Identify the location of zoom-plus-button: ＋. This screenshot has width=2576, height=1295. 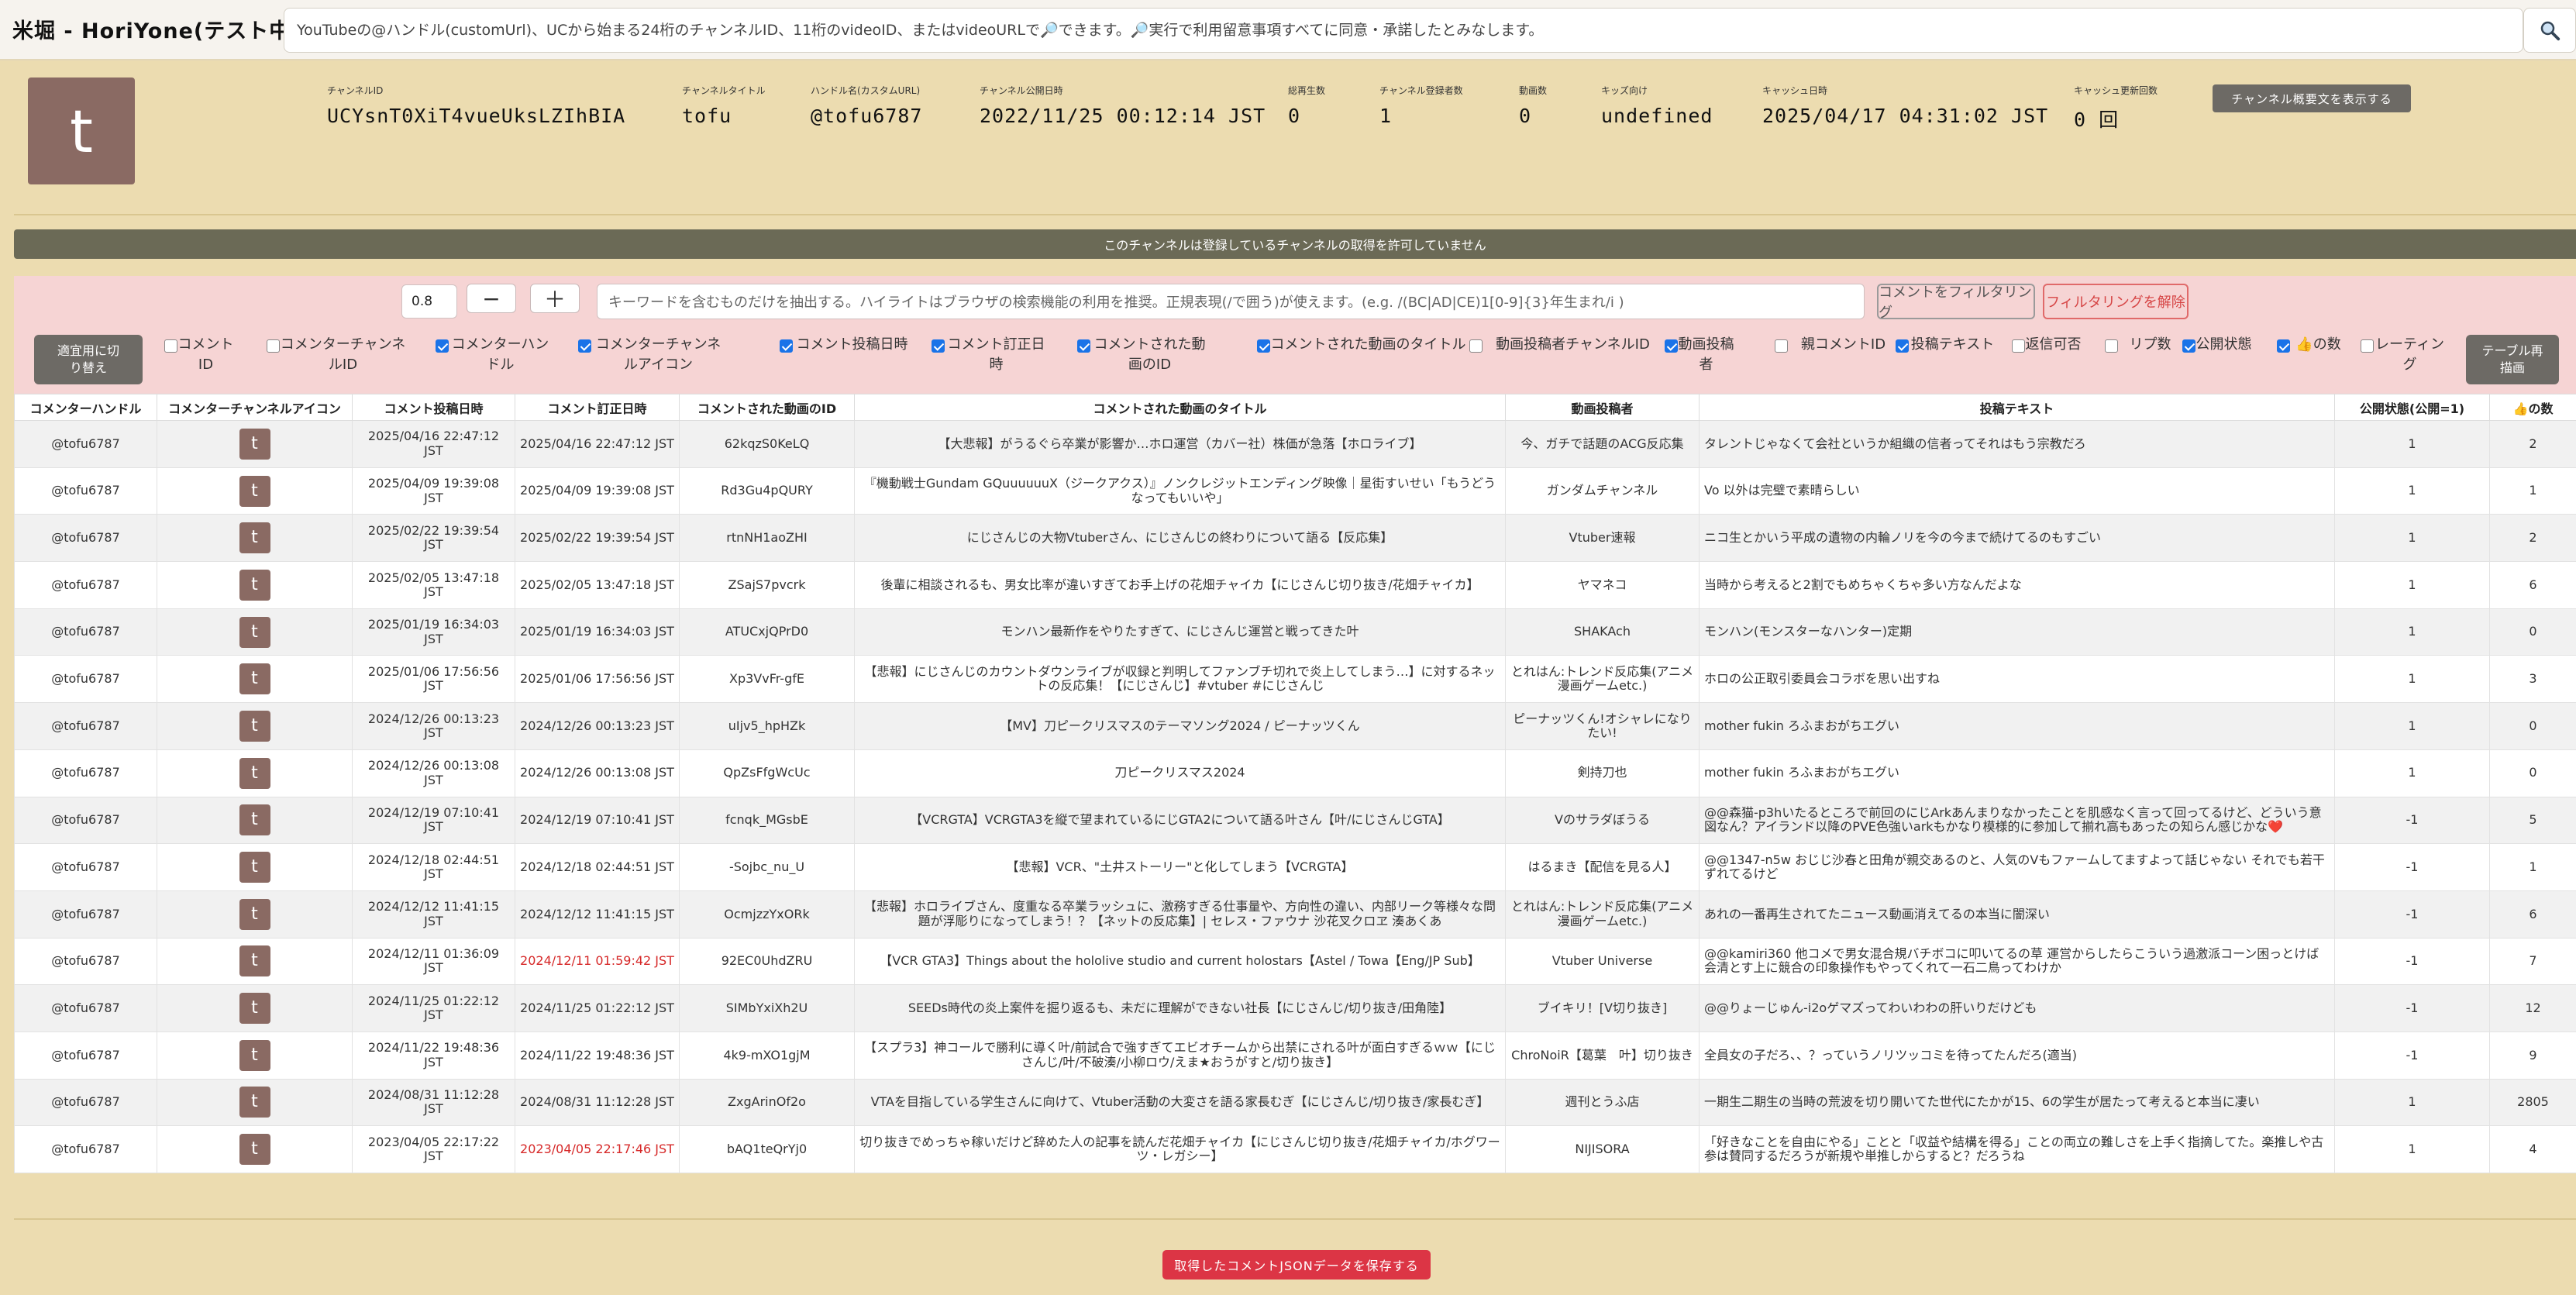
(555, 298).